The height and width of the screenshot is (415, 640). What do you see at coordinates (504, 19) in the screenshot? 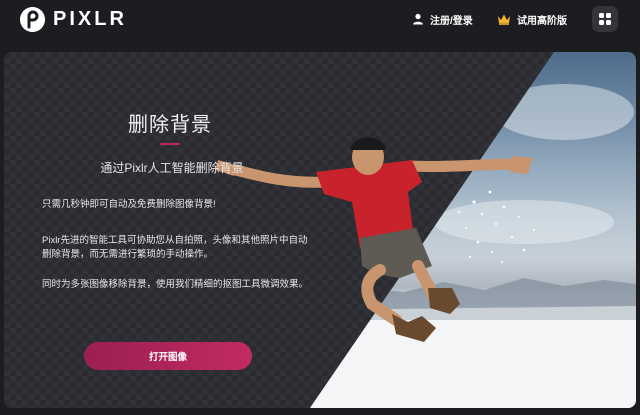
I see `crown-icon` at bounding box center [504, 19].